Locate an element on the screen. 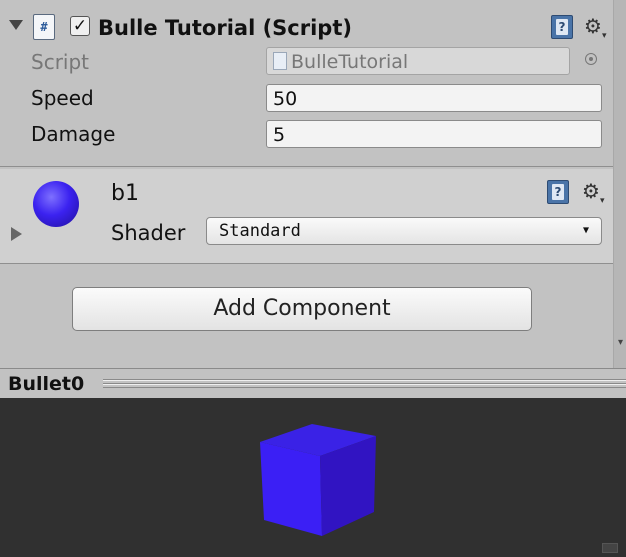  script-field: BulleTutorial is located at coordinates (418, 61).